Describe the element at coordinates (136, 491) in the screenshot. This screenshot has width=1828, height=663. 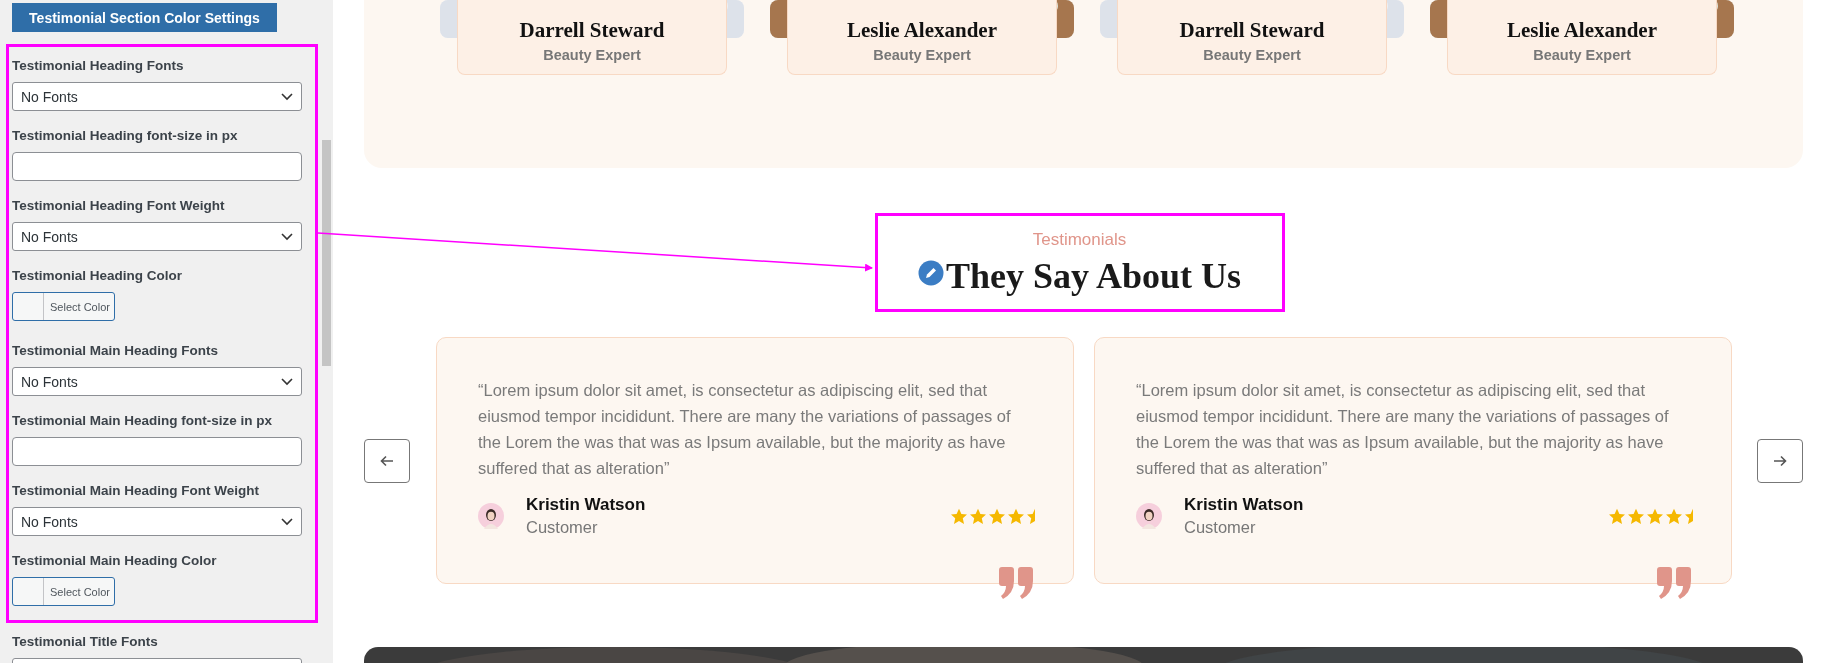
I see `field-label: Testimonial Main Heading Font Weight` at that location.